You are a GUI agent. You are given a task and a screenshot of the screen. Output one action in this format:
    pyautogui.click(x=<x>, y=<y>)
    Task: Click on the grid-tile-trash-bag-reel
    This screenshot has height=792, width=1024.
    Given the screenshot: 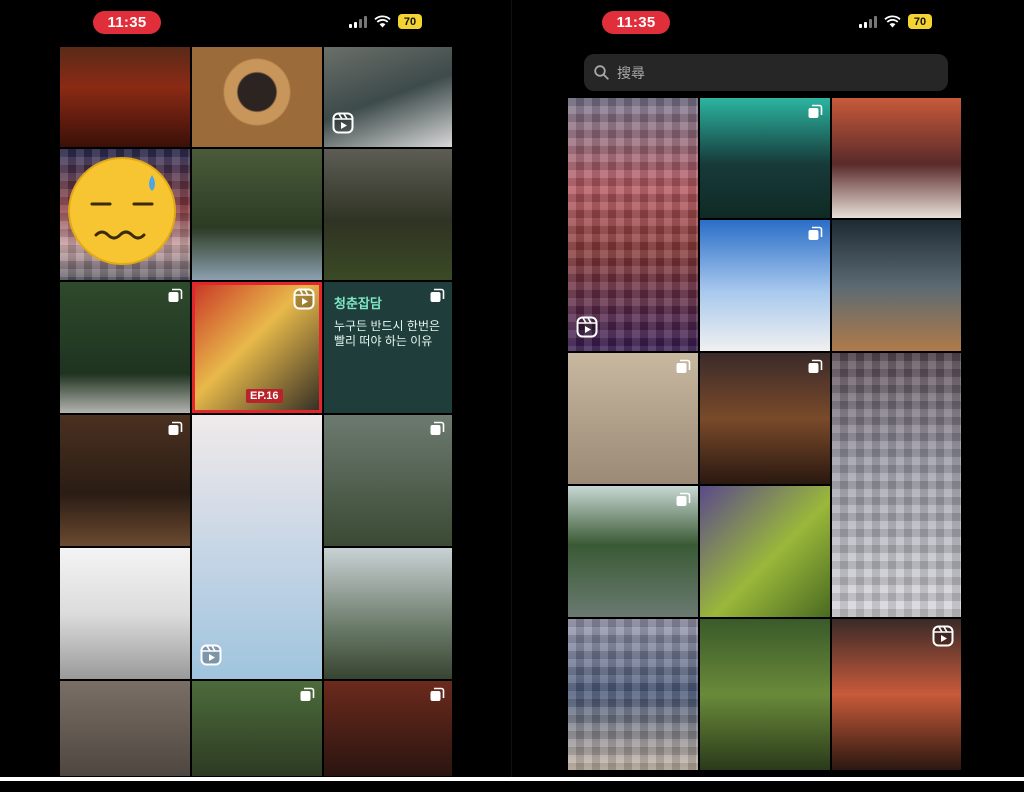 What is the action you would take?
    pyautogui.click(x=388, y=97)
    